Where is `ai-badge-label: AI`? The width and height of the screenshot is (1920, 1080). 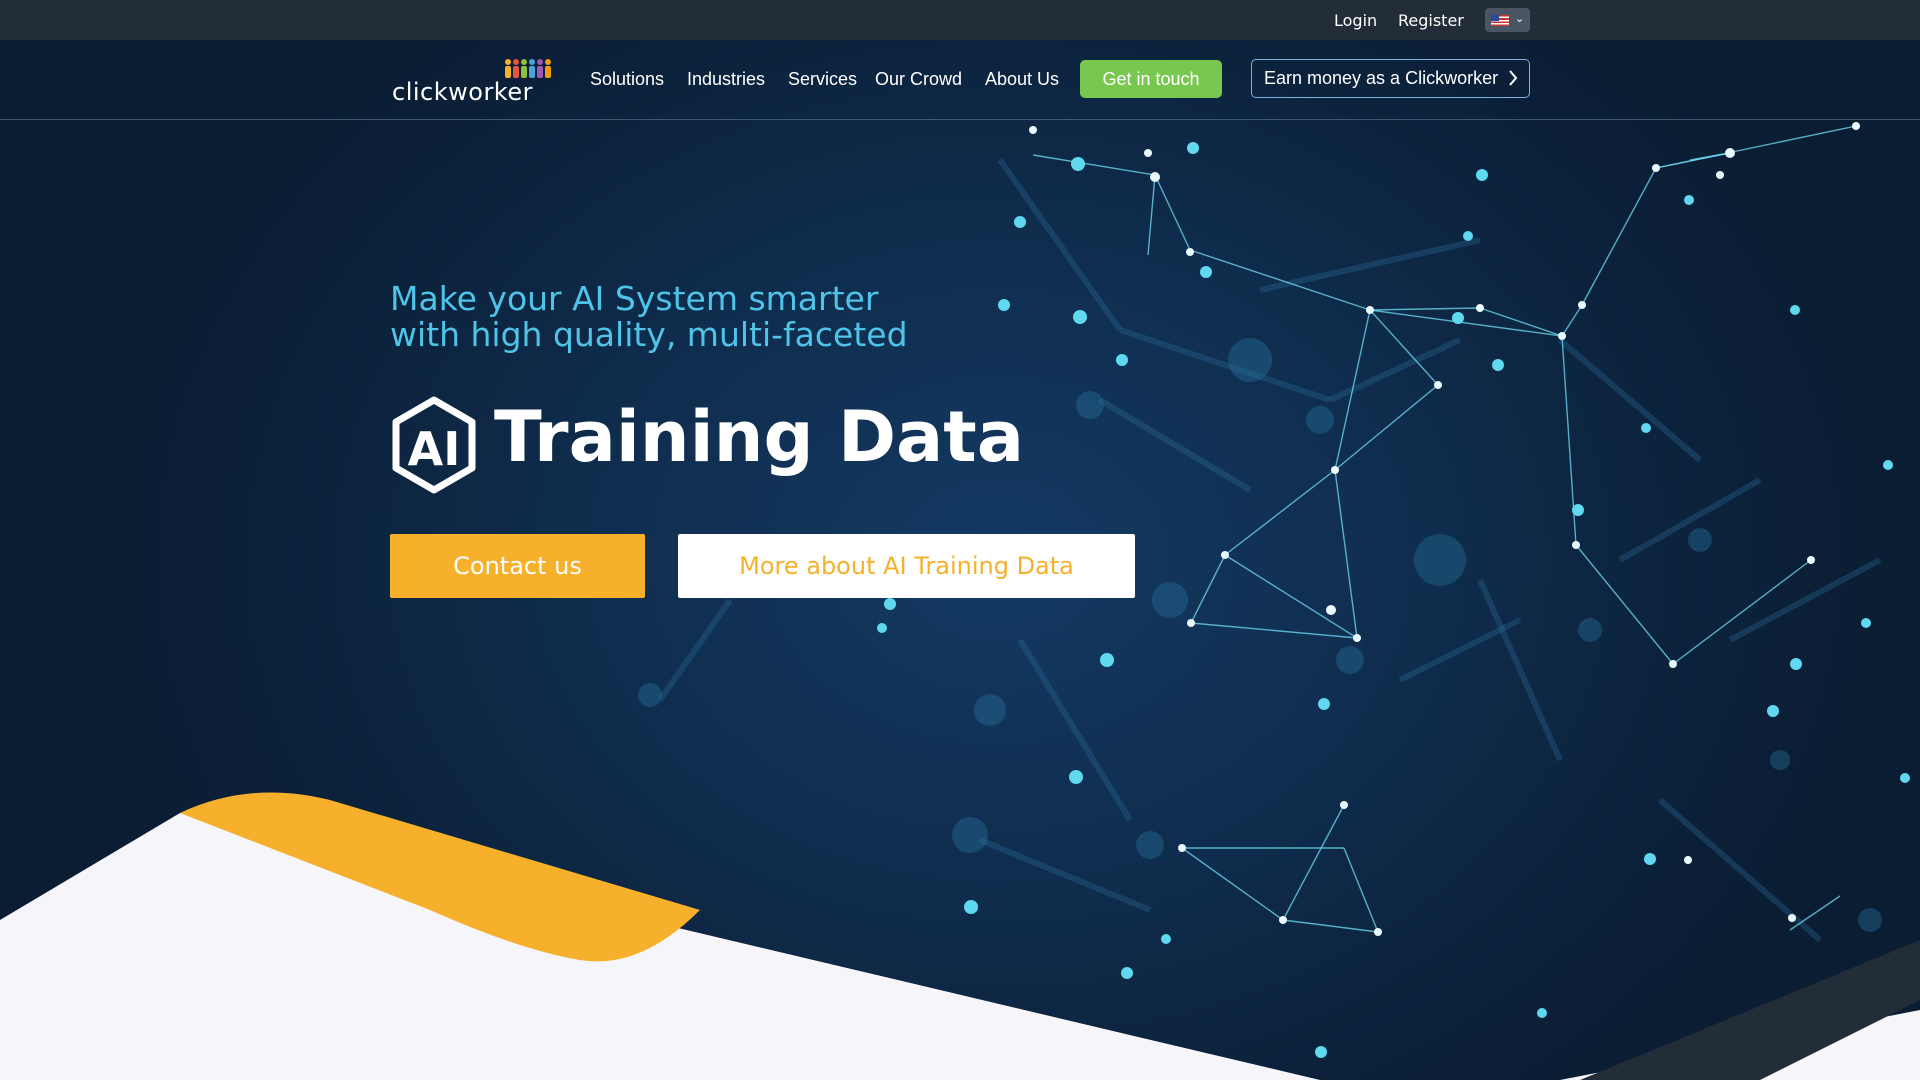 ai-badge-label: AI is located at coordinates (434, 449).